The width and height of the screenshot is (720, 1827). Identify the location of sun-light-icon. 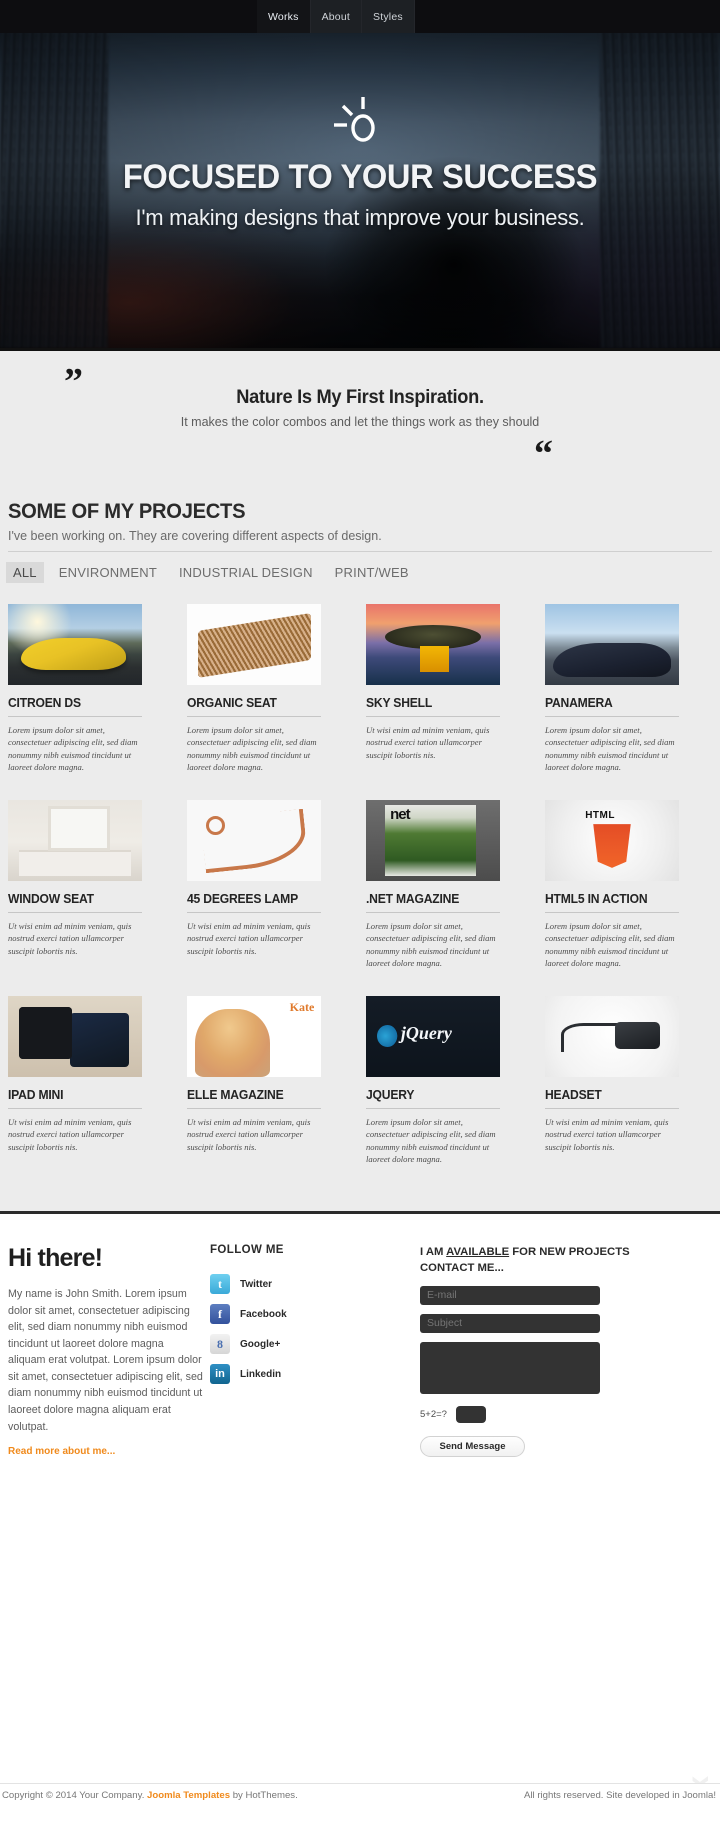
(354, 119).